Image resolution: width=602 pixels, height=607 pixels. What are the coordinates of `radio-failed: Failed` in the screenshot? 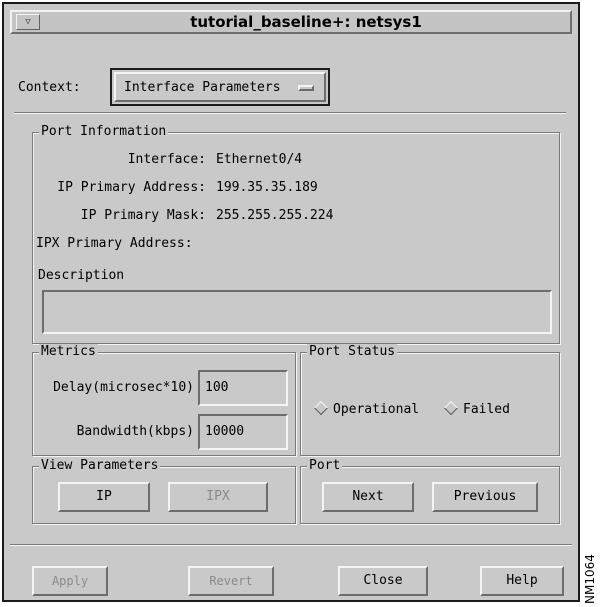 It's located at (476, 408).